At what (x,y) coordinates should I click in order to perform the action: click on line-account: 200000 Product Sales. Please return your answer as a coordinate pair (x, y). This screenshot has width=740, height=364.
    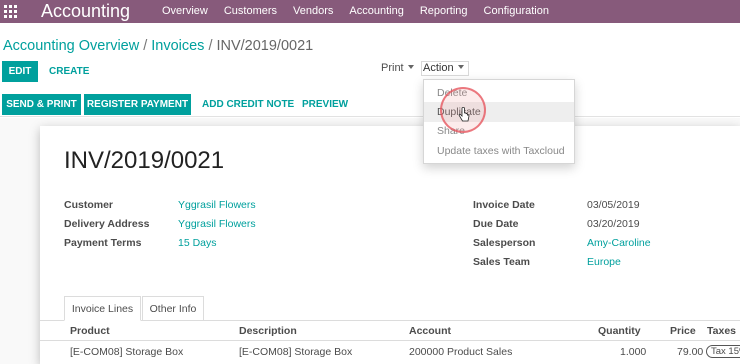
    Looking at the image, I should click on (460, 352).